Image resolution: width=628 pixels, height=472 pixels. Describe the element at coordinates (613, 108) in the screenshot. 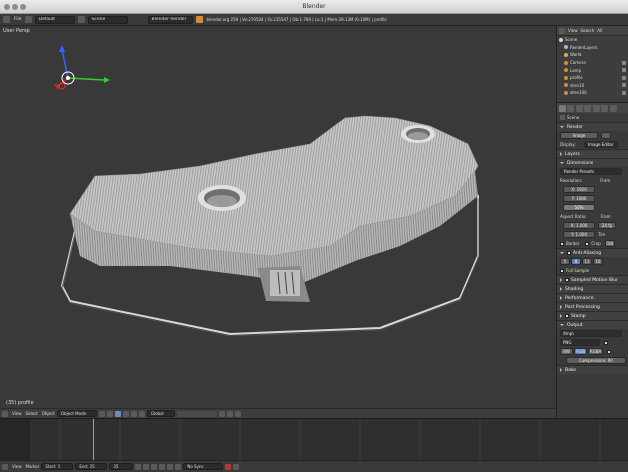

I see `material-tab-icon` at that location.